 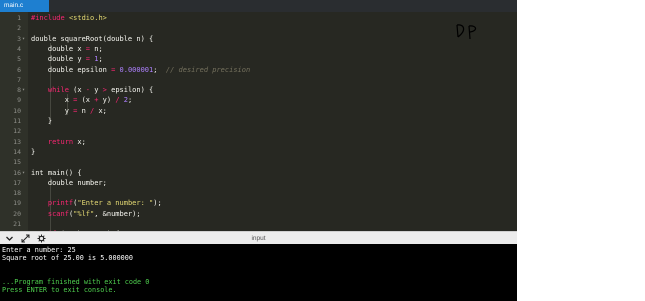 What do you see at coordinates (258, 131) in the screenshot?
I see `code-line: 12` at bounding box center [258, 131].